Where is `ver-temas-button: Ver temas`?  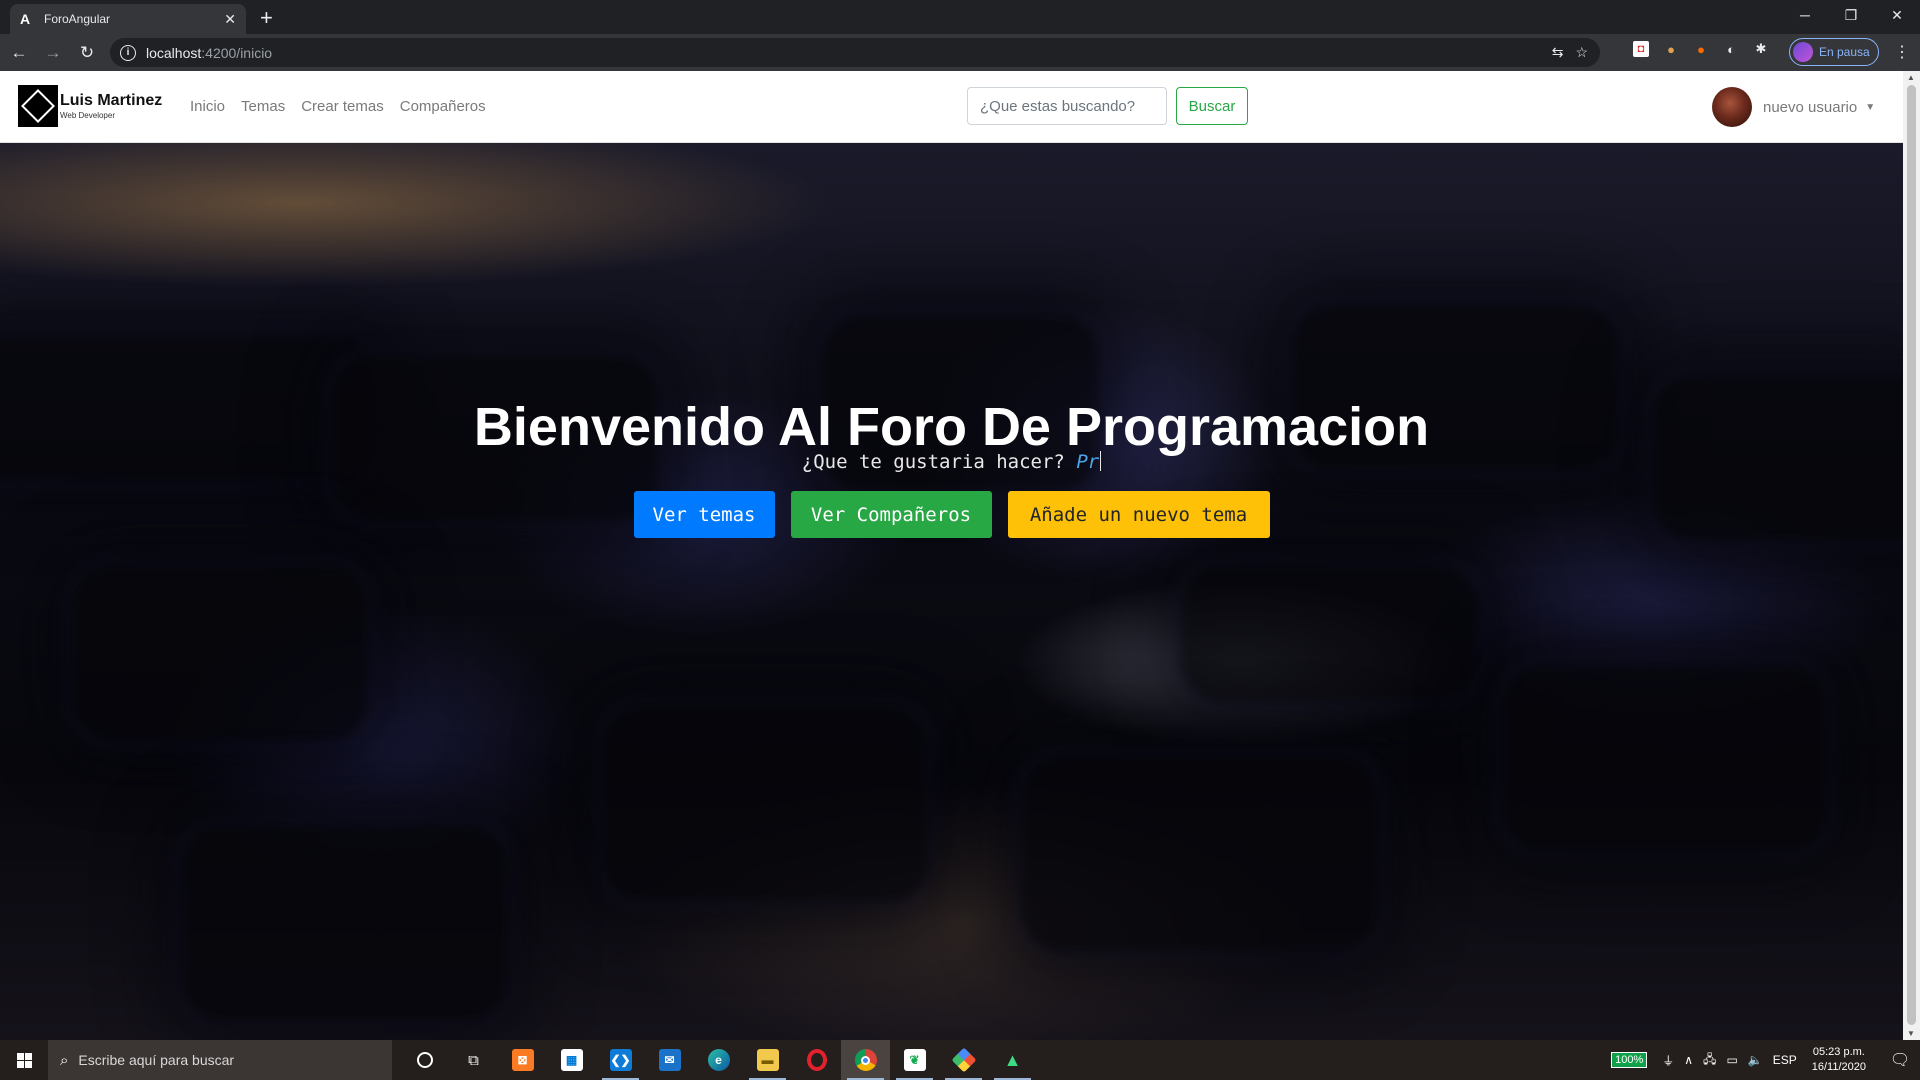
ver-temas-button: Ver temas is located at coordinates (704, 514).